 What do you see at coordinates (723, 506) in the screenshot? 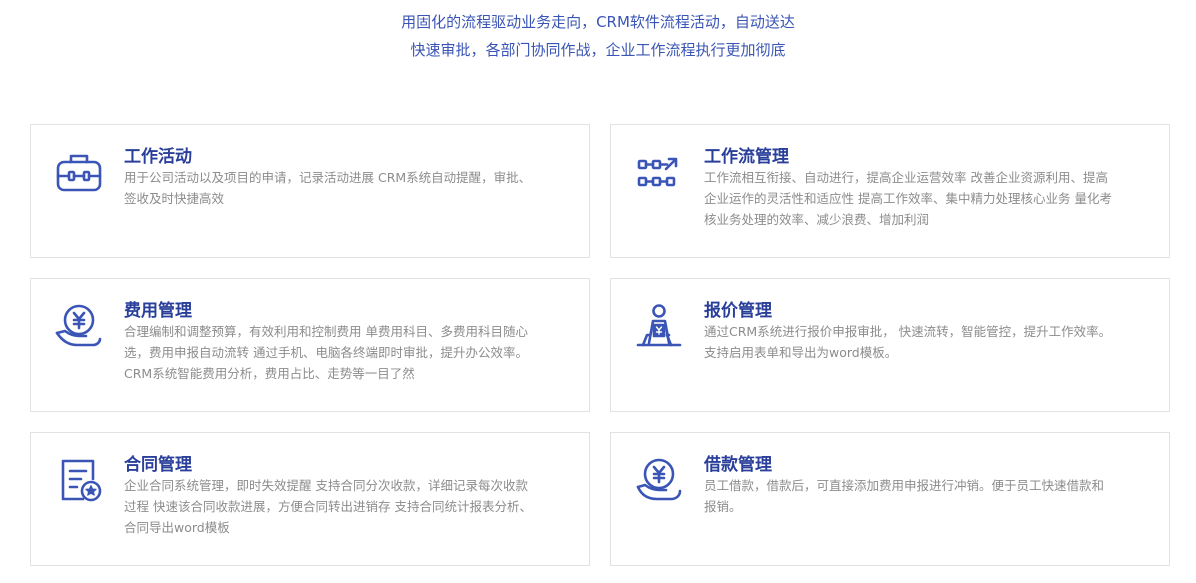
I see `card-desc-line: 报销。` at bounding box center [723, 506].